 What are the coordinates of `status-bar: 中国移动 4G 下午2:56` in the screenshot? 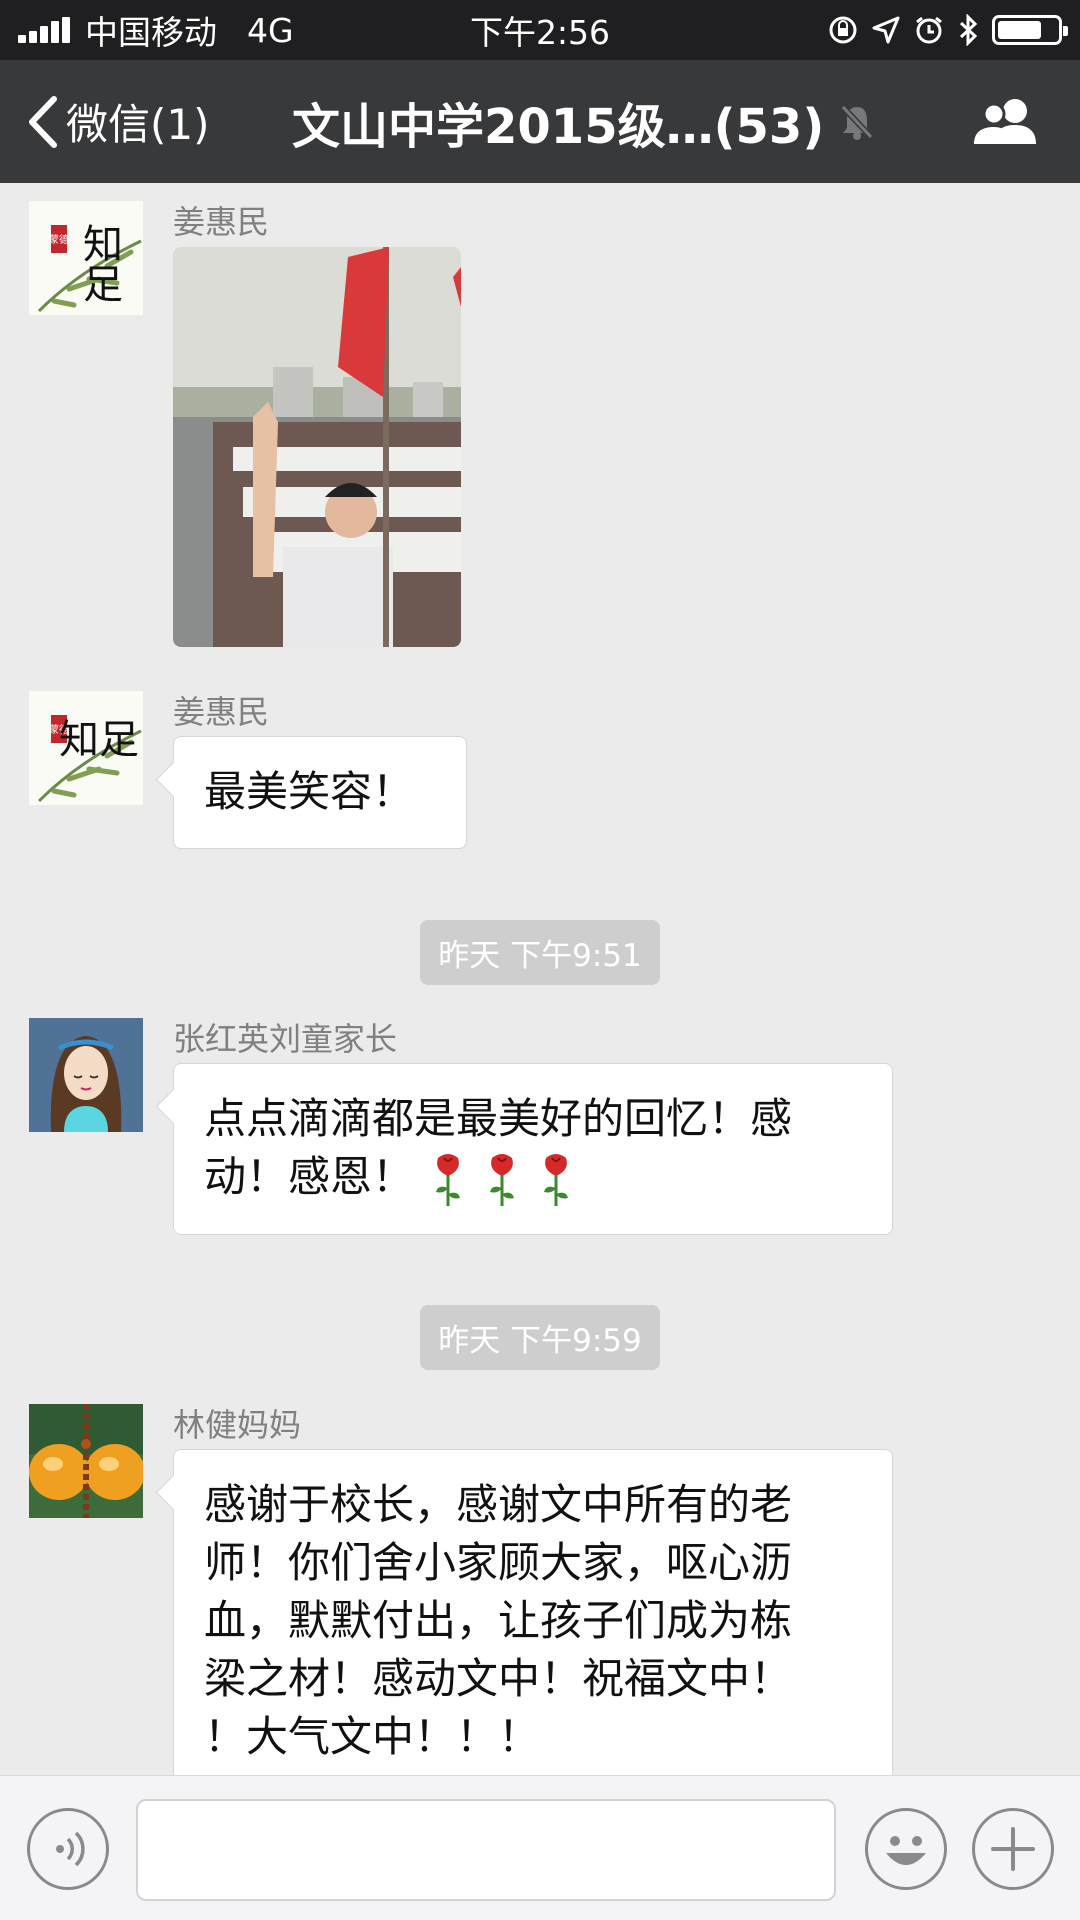 It's located at (540, 30).